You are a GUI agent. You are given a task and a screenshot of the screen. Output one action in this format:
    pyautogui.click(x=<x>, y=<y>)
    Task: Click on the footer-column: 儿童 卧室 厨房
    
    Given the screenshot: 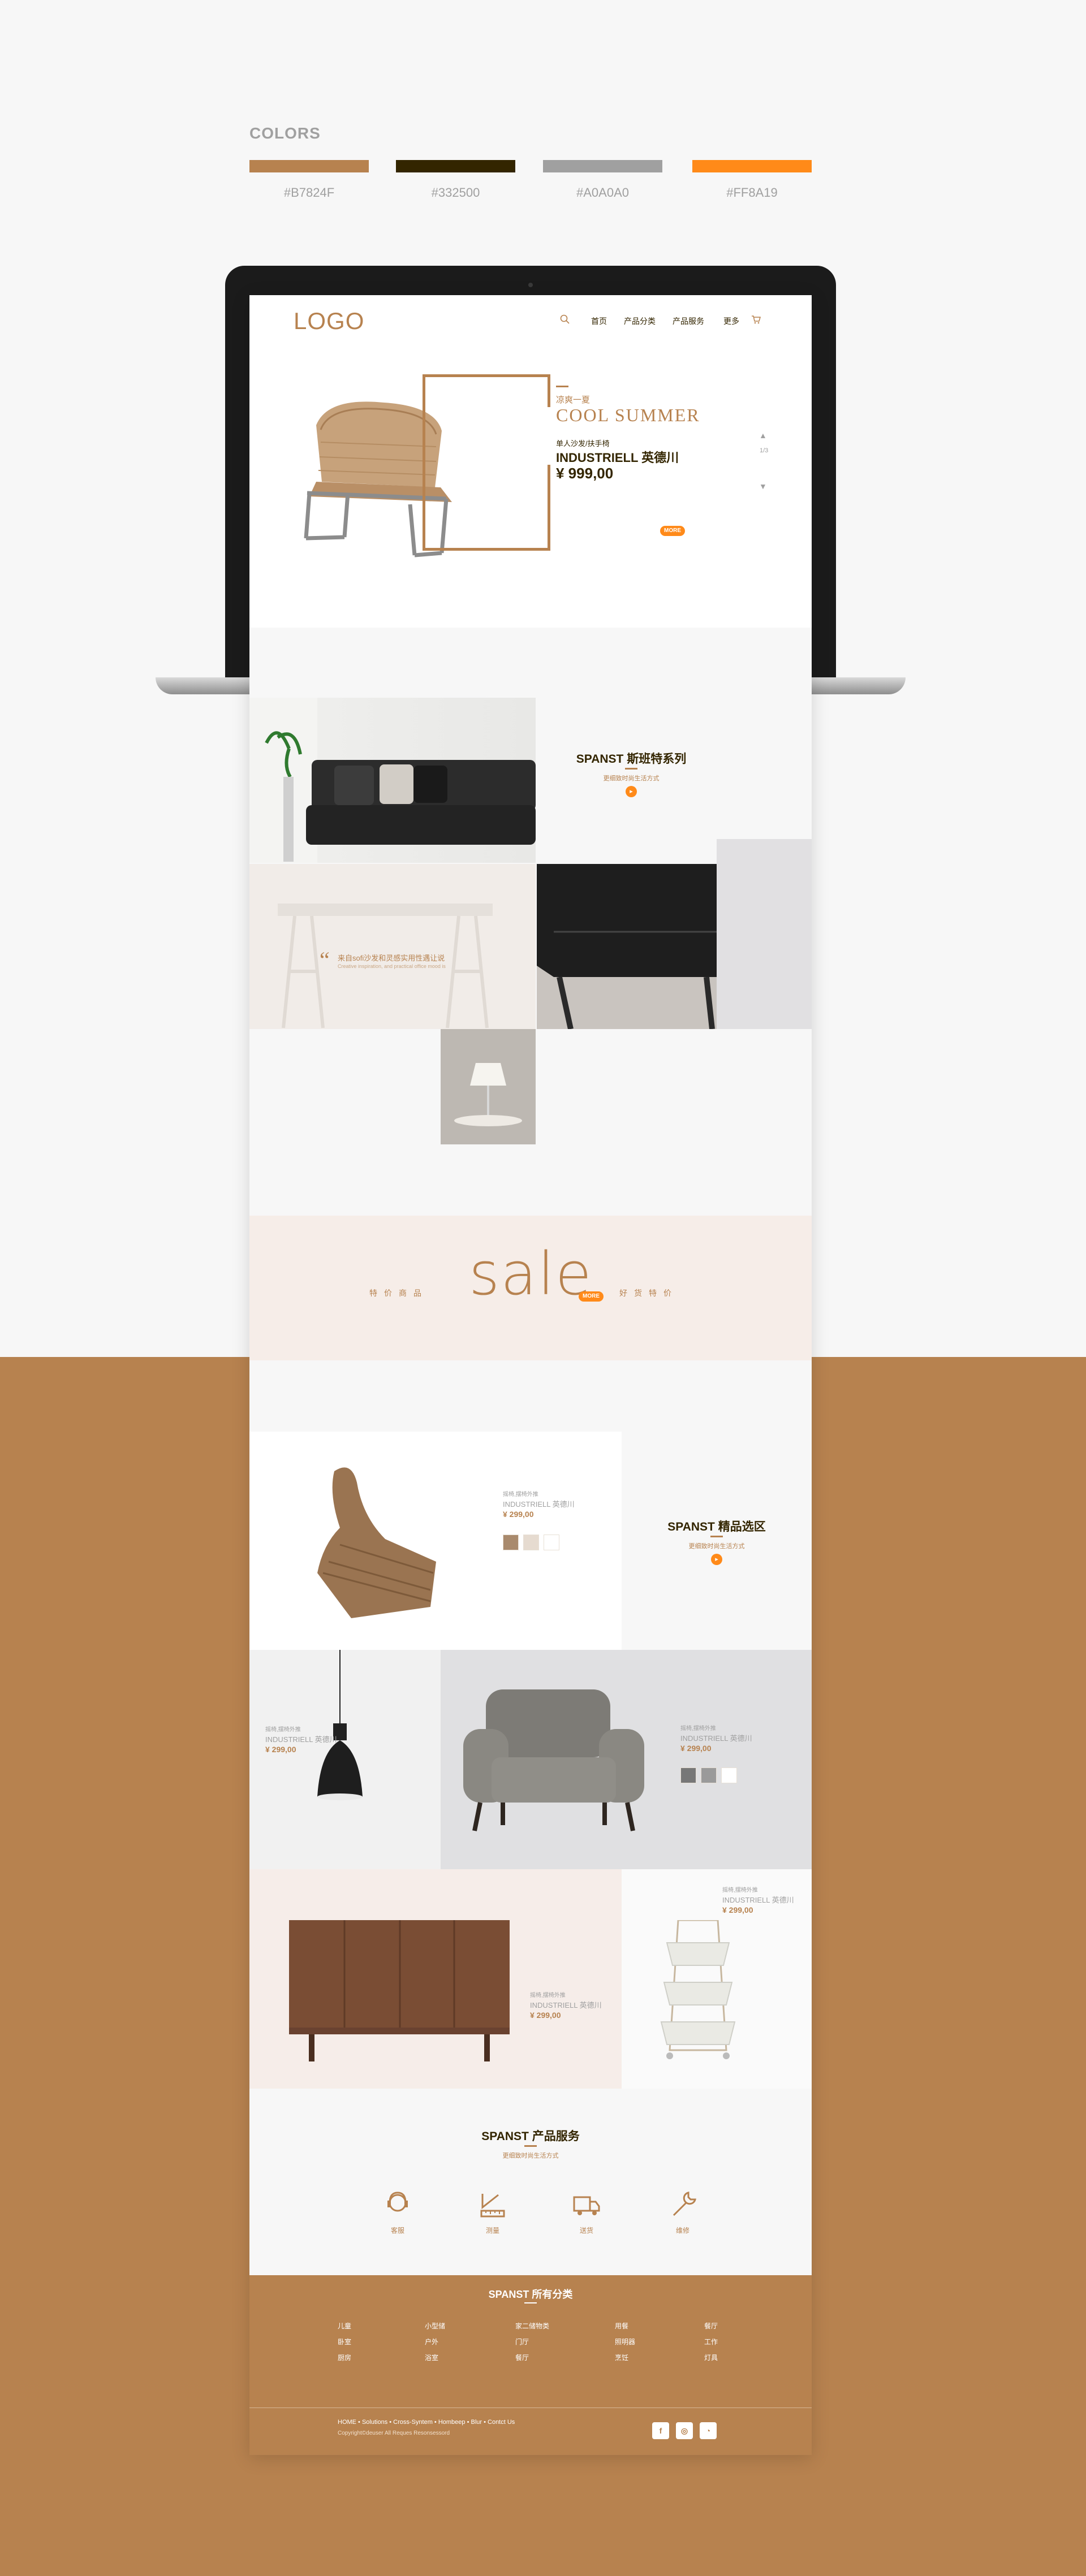 What is the action you would take?
    pyautogui.click(x=345, y=2342)
    